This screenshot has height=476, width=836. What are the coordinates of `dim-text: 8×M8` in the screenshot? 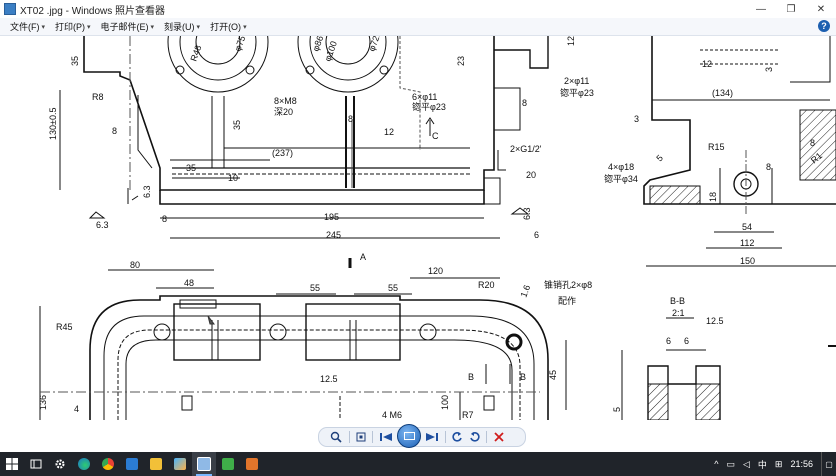 It's located at (285, 101).